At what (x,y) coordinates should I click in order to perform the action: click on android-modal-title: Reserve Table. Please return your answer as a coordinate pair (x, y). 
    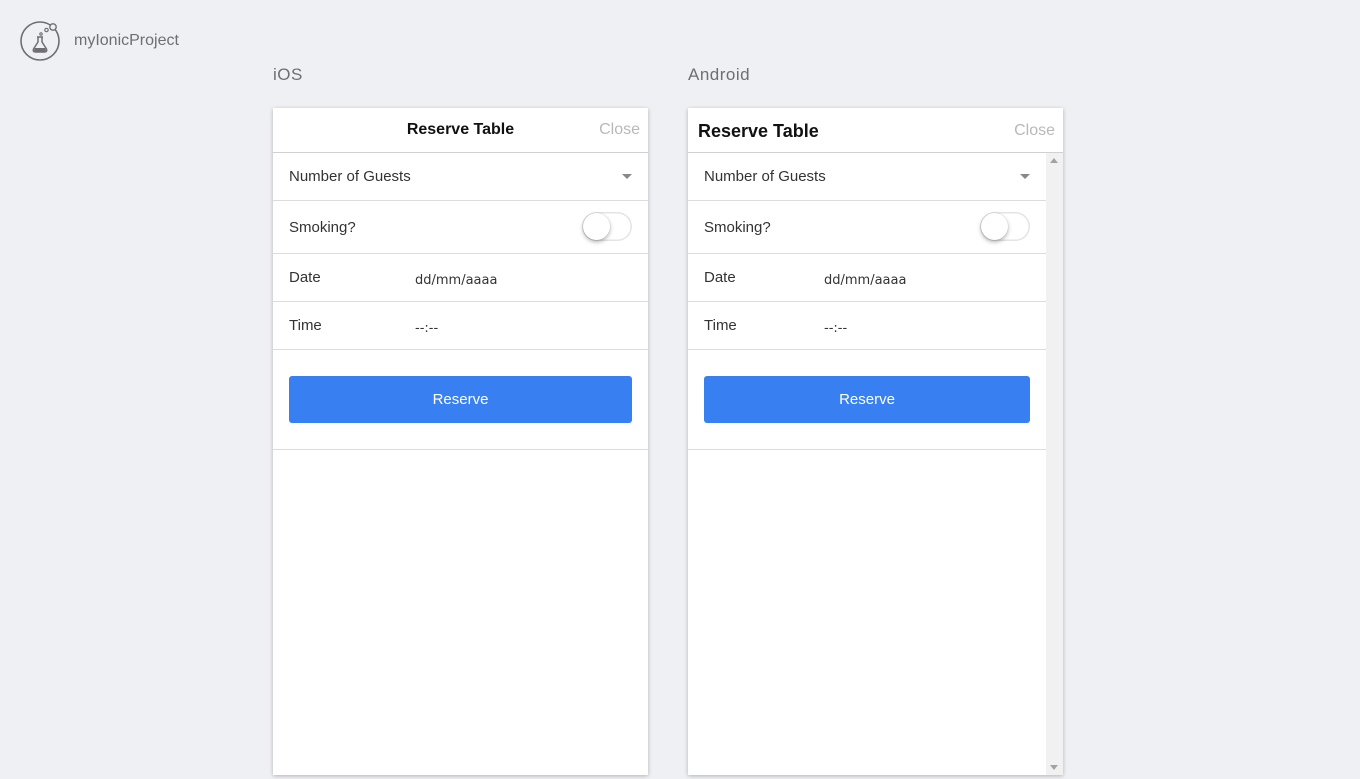
    Looking at the image, I should click on (758, 131).